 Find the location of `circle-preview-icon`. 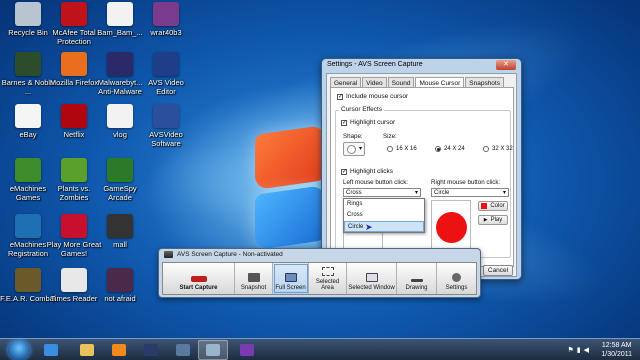

circle-preview-icon is located at coordinates (451, 227).